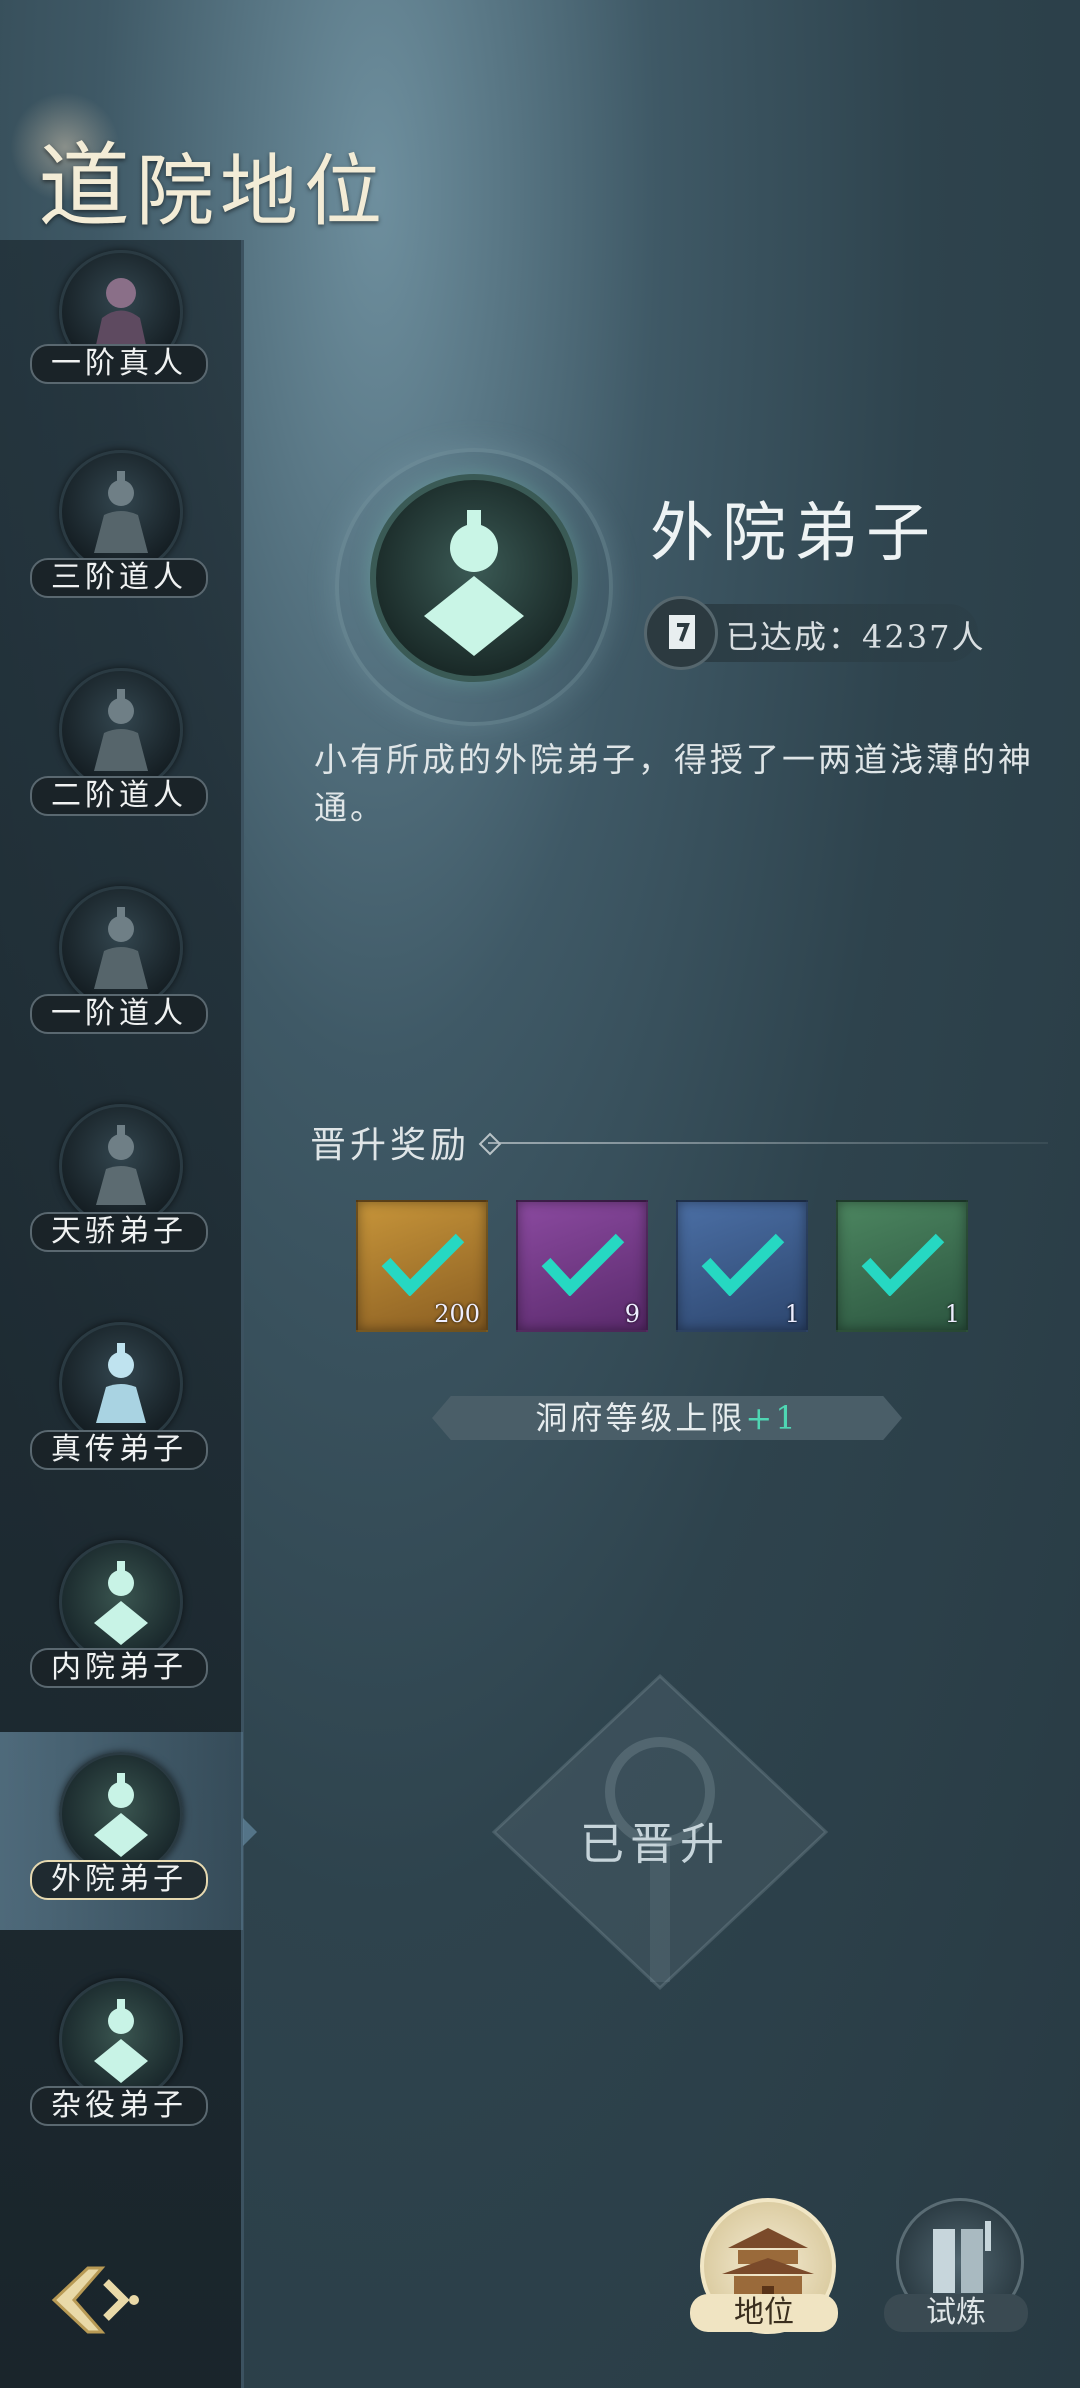 The height and width of the screenshot is (2388, 1080). I want to click on reward-item-spirit-stone: 9, so click(582, 1266).